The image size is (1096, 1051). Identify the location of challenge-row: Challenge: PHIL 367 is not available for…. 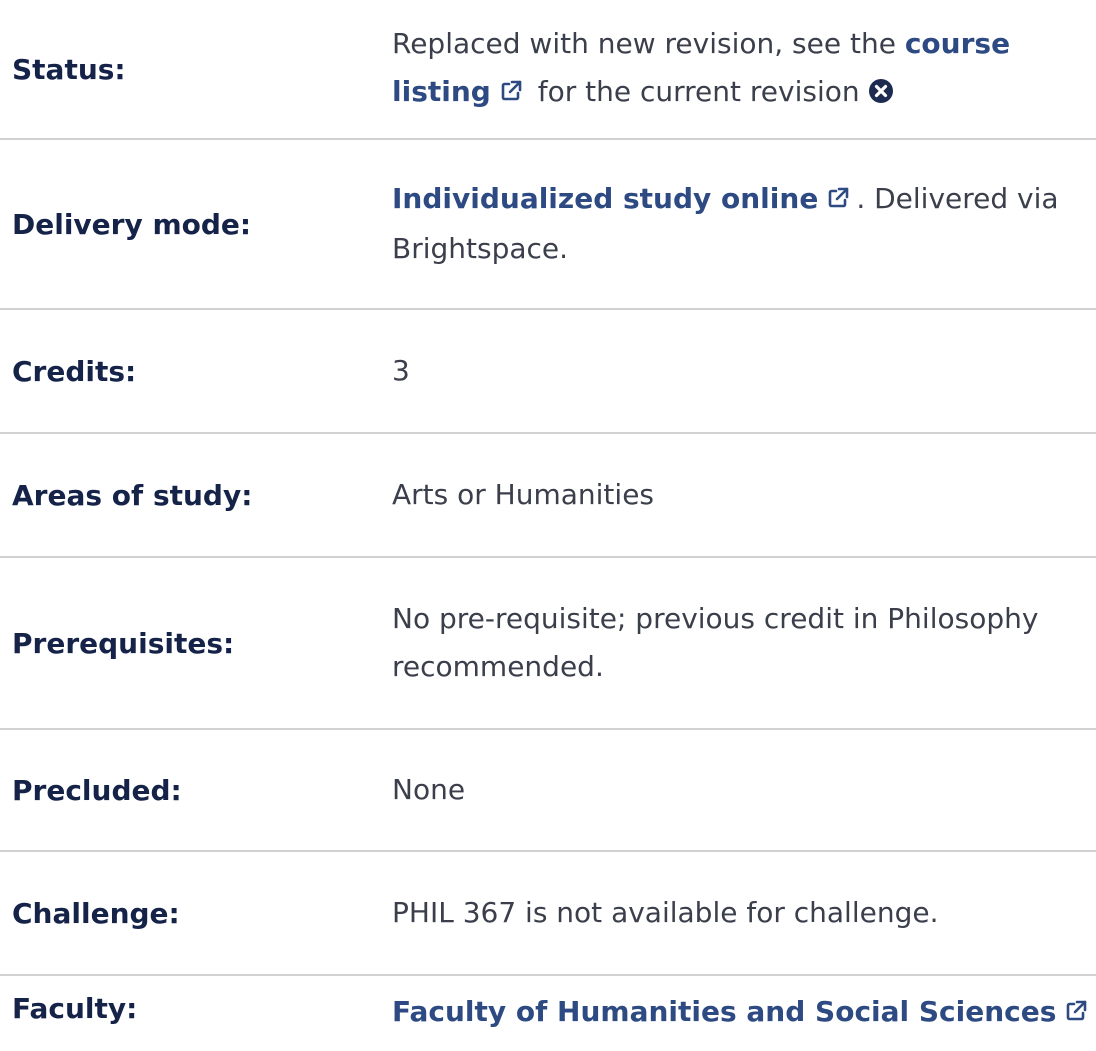
(548, 914).